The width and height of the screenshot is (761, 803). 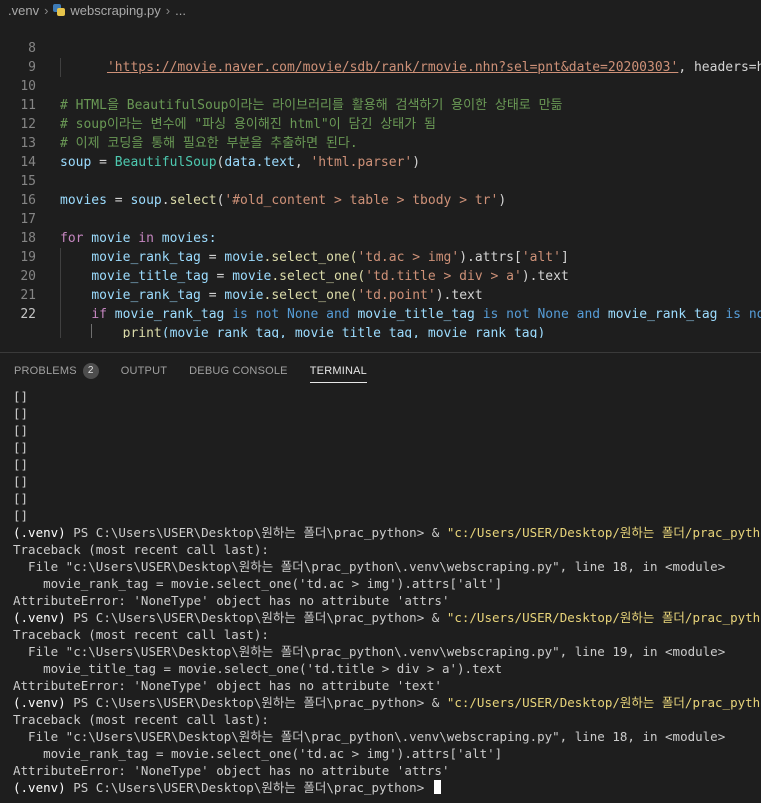 I want to click on panel-tab-bar: PROBLEMS 2 OUTPUT DEBUG CONSOLE TERMINAL, so click(x=380, y=370).